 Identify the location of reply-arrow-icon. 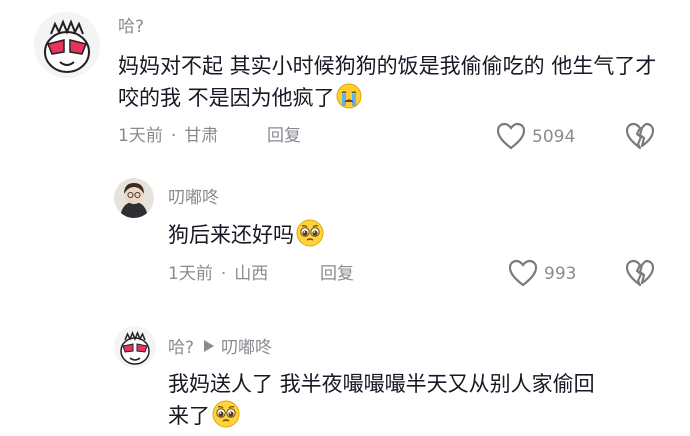
(209, 346).